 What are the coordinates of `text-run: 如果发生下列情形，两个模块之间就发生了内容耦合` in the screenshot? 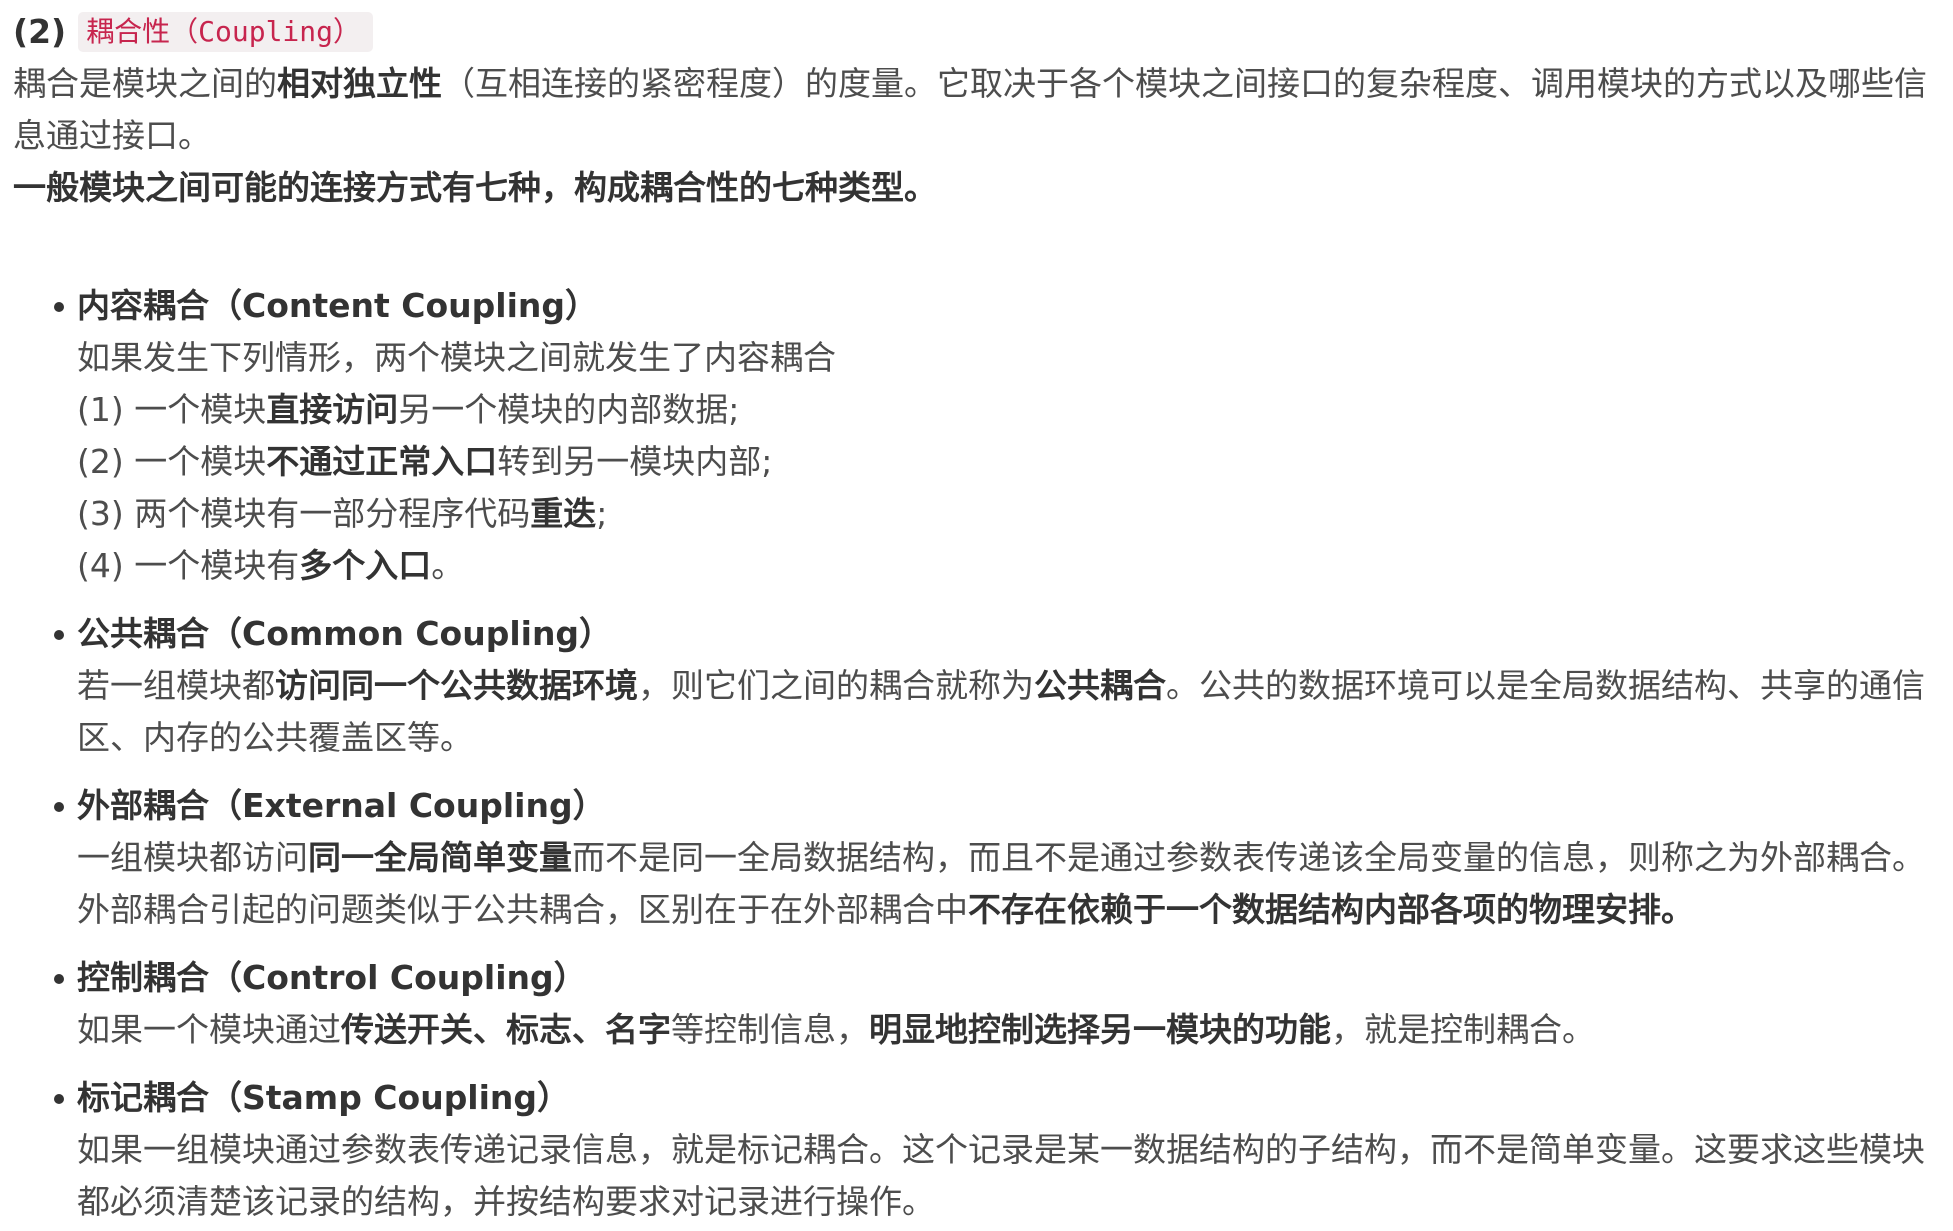 It's located at (456, 357).